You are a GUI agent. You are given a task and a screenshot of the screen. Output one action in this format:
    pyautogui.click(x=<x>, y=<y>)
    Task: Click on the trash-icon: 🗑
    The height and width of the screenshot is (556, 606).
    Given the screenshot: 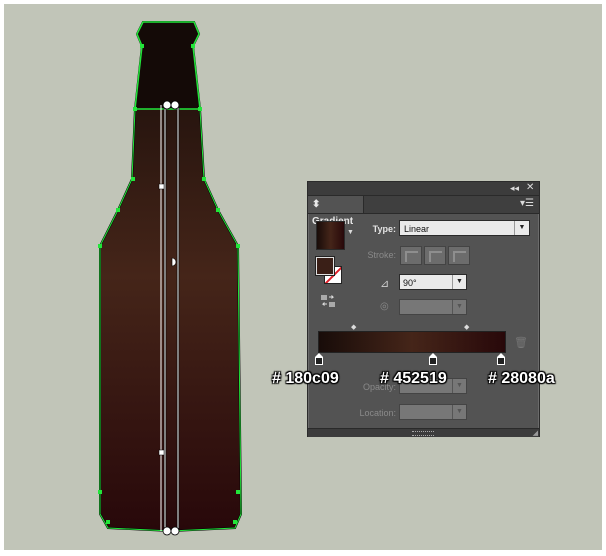 What is the action you would take?
    pyautogui.click(x=521, y=342)
    